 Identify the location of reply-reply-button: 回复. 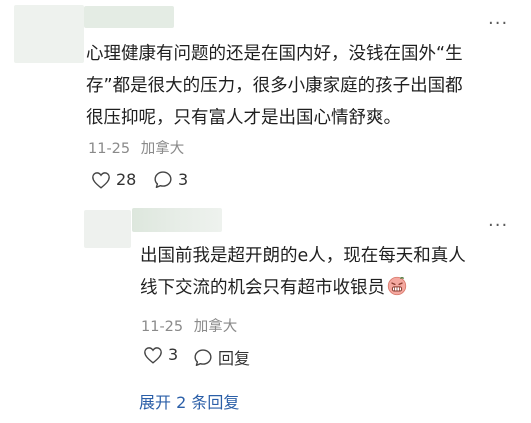
(221, 357).